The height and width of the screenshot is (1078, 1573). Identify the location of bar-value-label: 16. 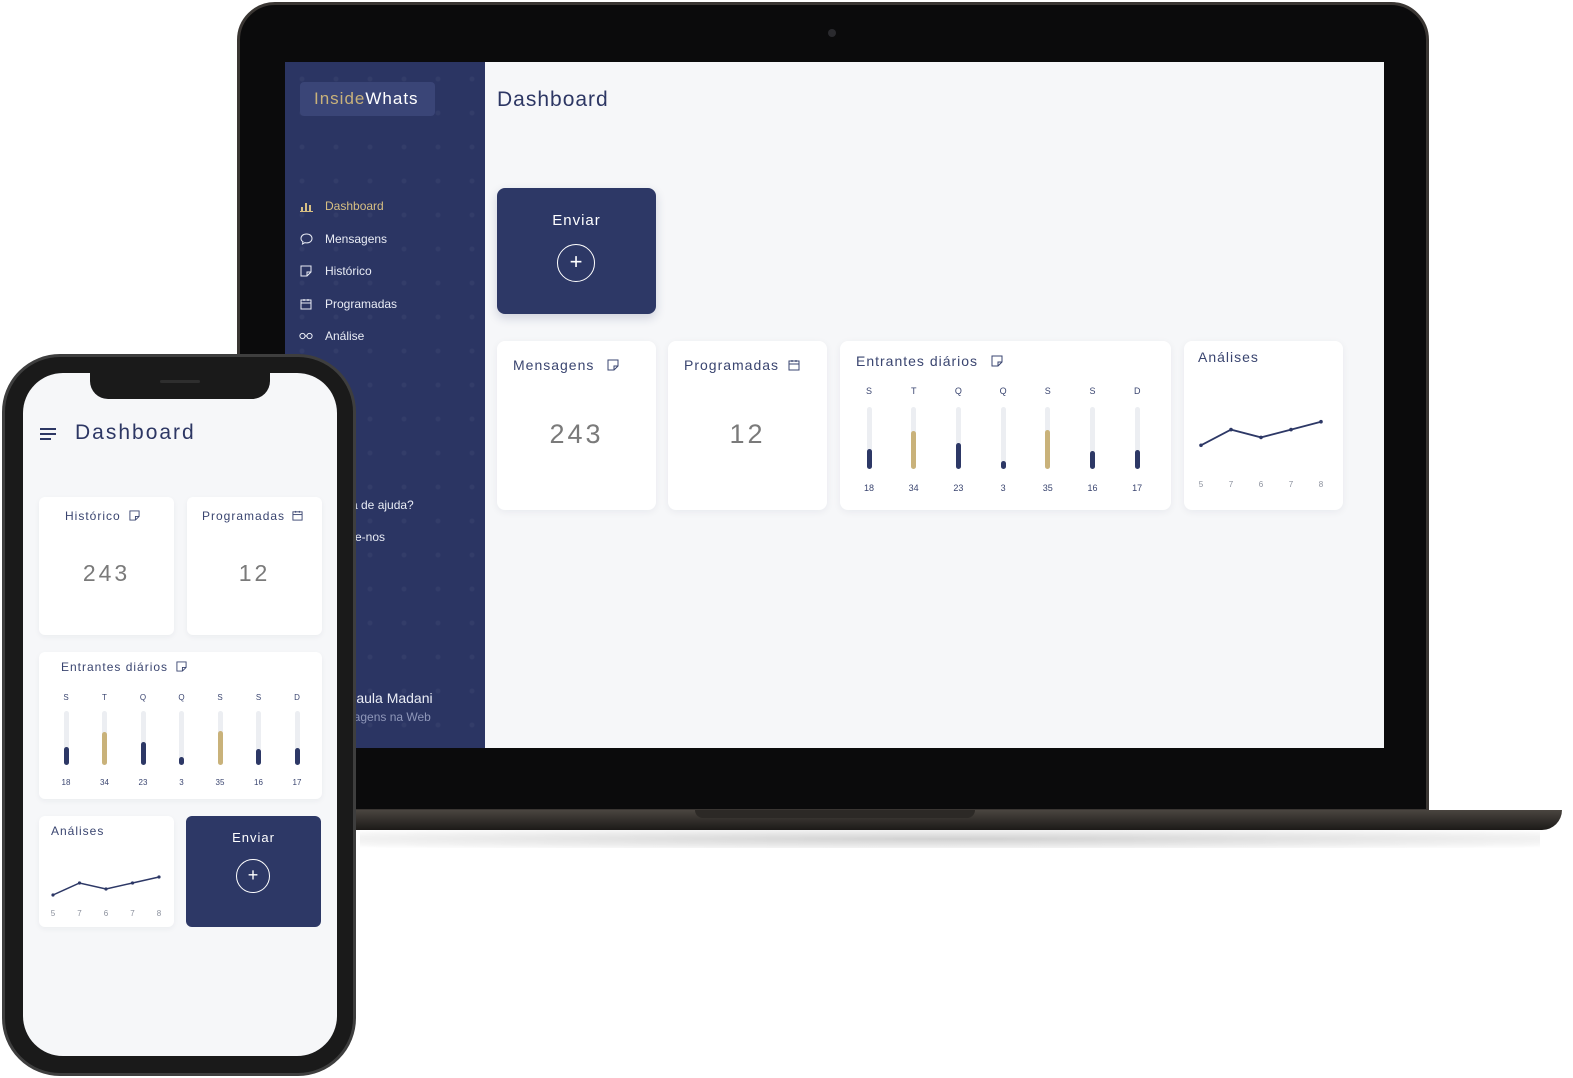
(258, 782).